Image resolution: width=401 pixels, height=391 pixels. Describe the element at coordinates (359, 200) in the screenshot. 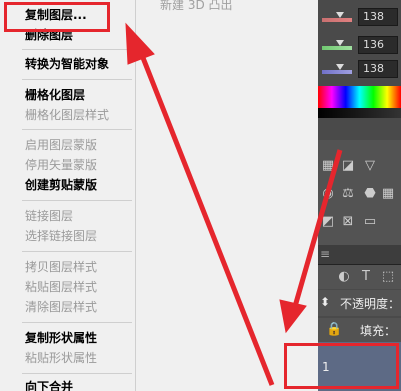

I see `adjustments-icon-grid: ▦ ◪ ▽ ◉ ⚖ ⬣ ▦ ◩ ⊠ ▭` at that location.